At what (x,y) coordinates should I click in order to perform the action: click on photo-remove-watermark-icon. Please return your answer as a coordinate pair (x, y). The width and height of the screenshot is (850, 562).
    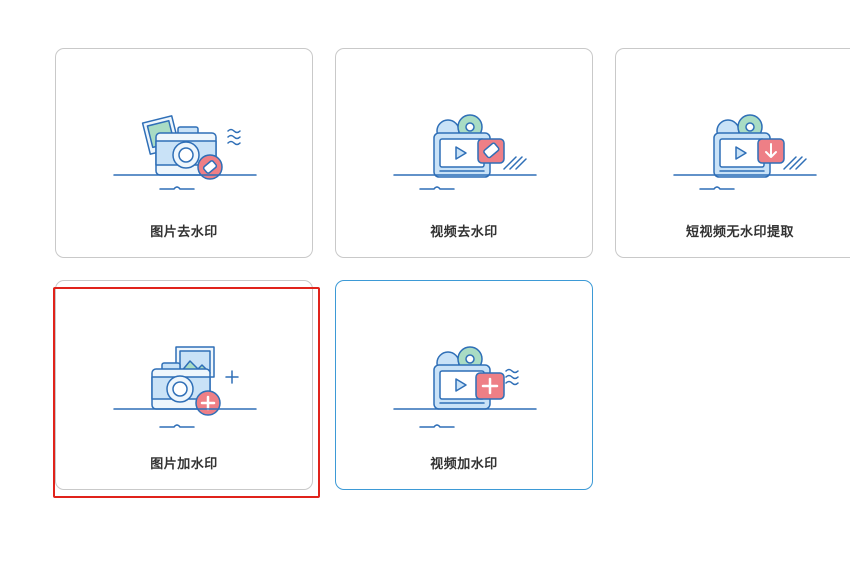
    Looking at the image, I should click on (185, 152).